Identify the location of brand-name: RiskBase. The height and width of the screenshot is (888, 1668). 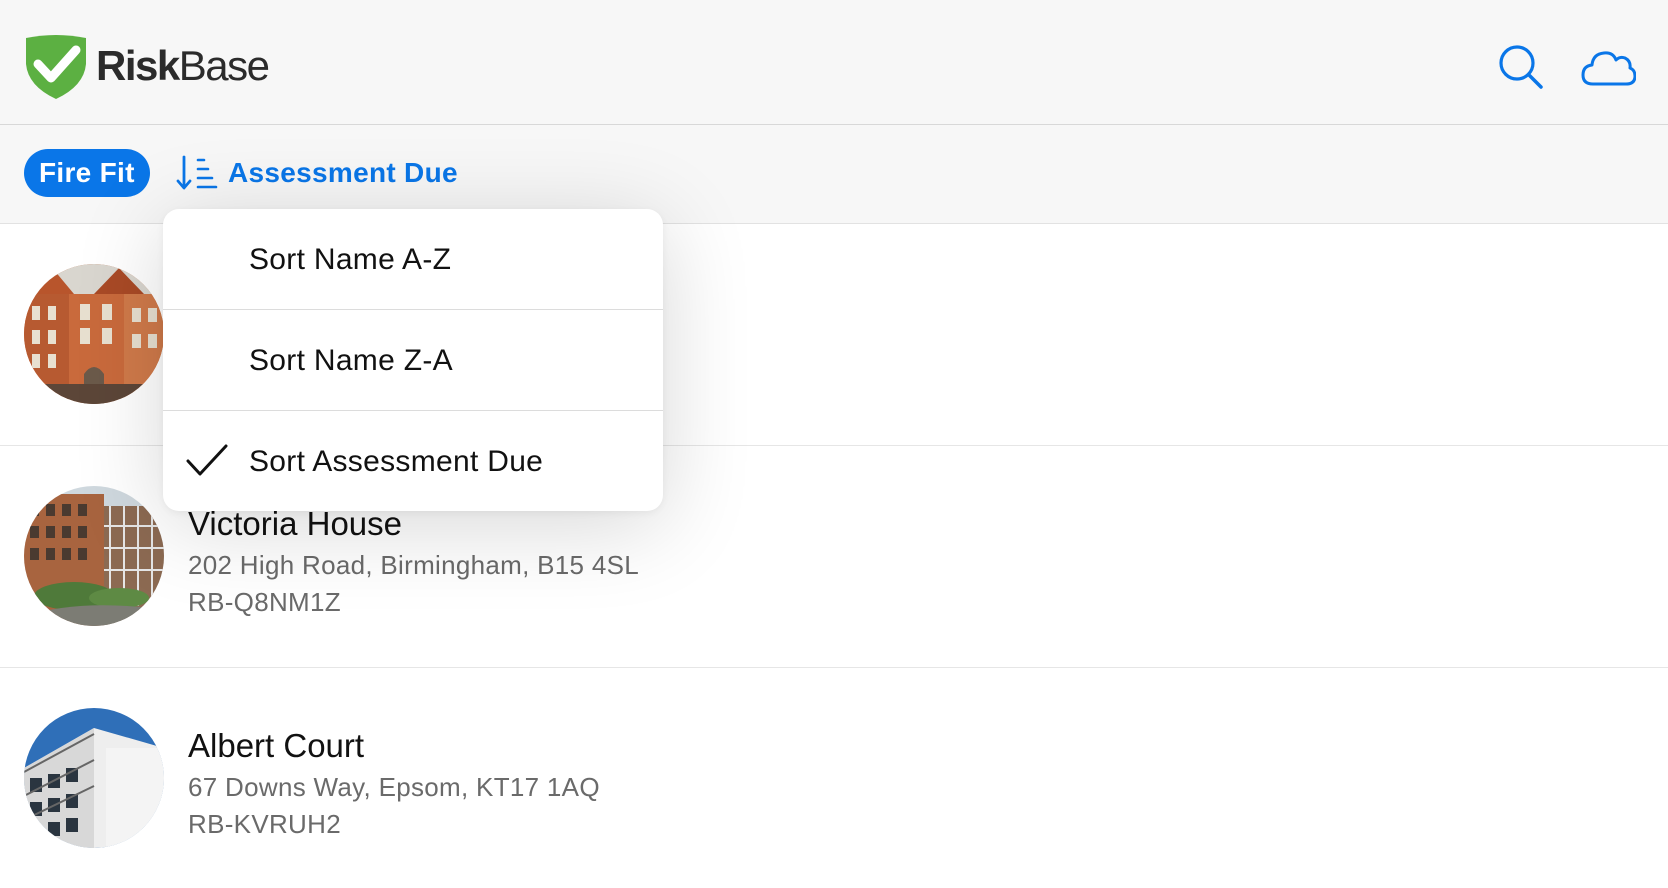
(183, 66).